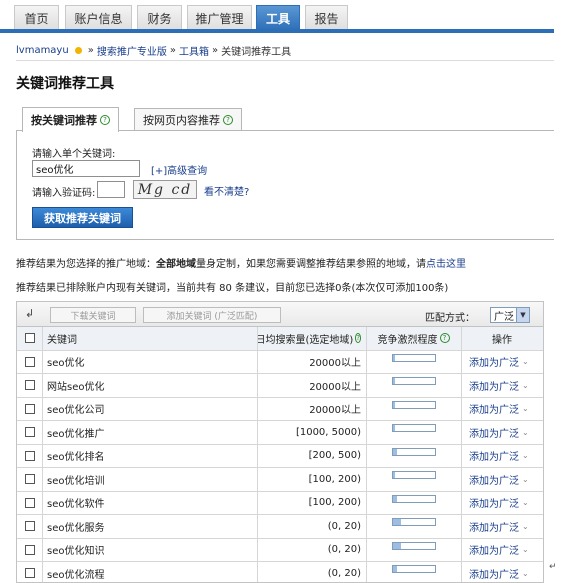  What do you see at coordinates (277, 31) in the screenshot?
I see `nav-underline` at bounding box center [277, 31].